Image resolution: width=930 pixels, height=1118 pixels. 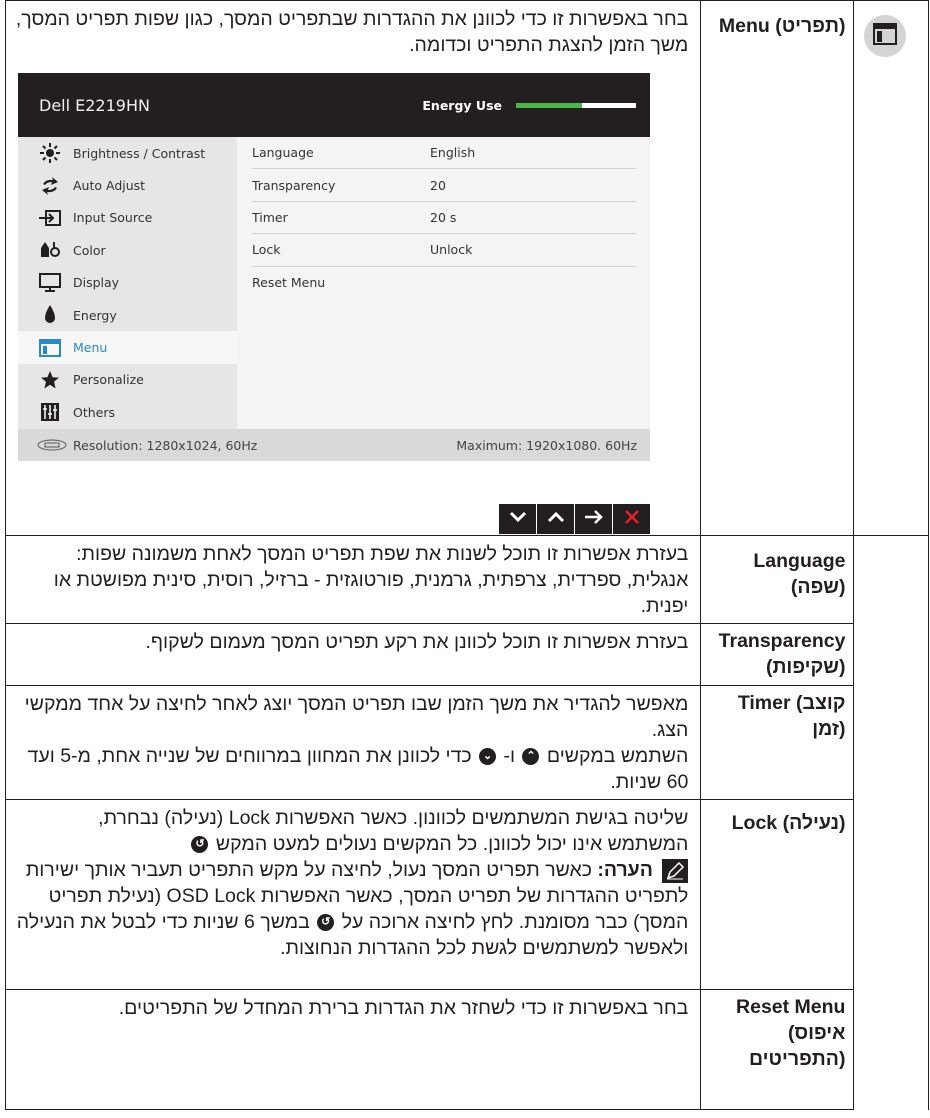 I want to click on timer-feature-name: Timer (קוצב זמן), so click(x=791, y=716).